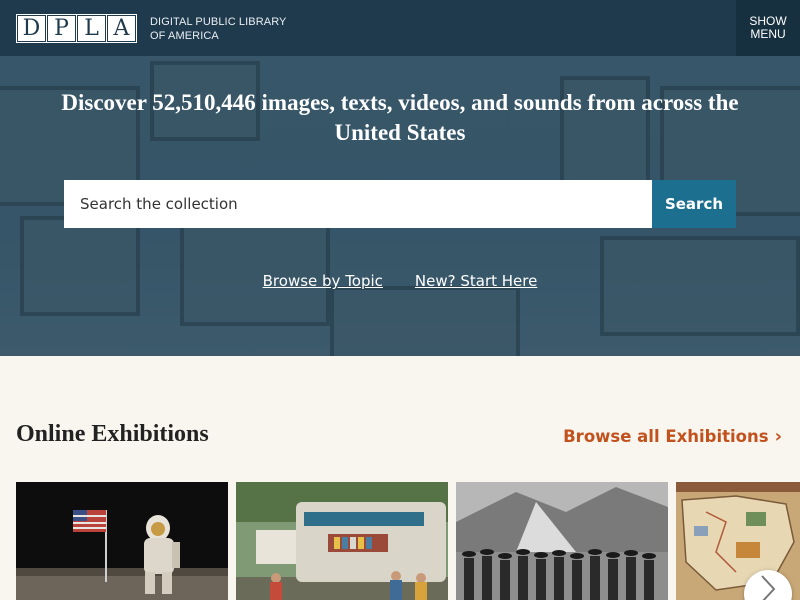 This screenshot has height=600, width=800. Describe the element at coordinates (91, 28) in the screenshot. I see `logo-letter-l: L` at that location.